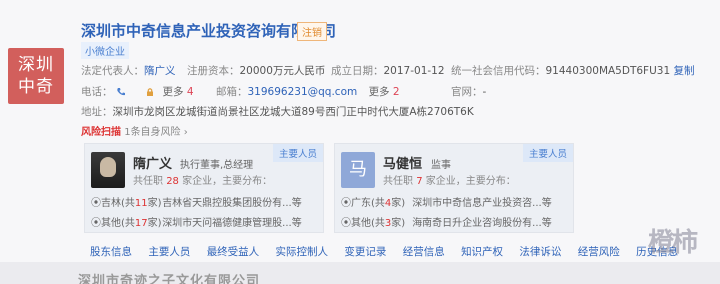 The height and width of the screenshot is (284, 720). What do you see at coordinates (414, 71) in the screenshot?
I see `founded-value: 2017-01-12` at bounding box center [414, 71].